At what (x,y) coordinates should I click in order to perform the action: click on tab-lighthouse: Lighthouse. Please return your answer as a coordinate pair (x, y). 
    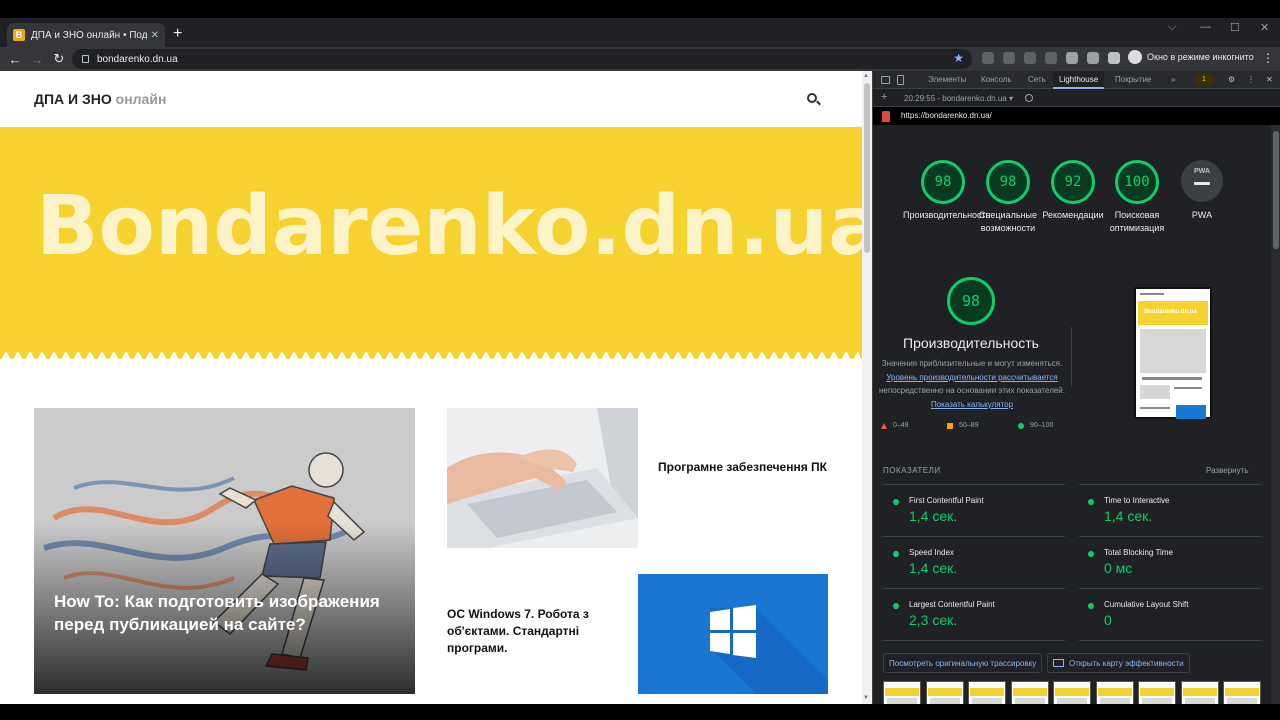
    Looking at the image, I should click on (1079, 80).